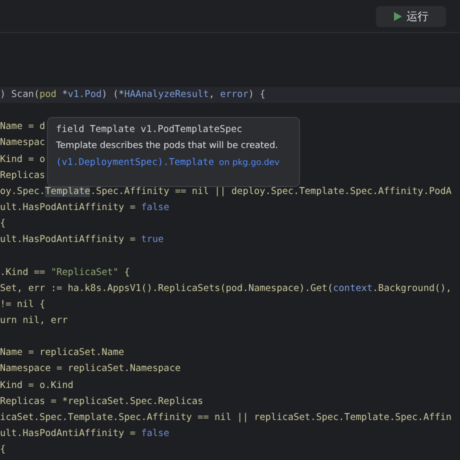 This screenshot has height=460, width=460. I want to click on doc-description: Template describes the pods that will be created., so click(168, 146).